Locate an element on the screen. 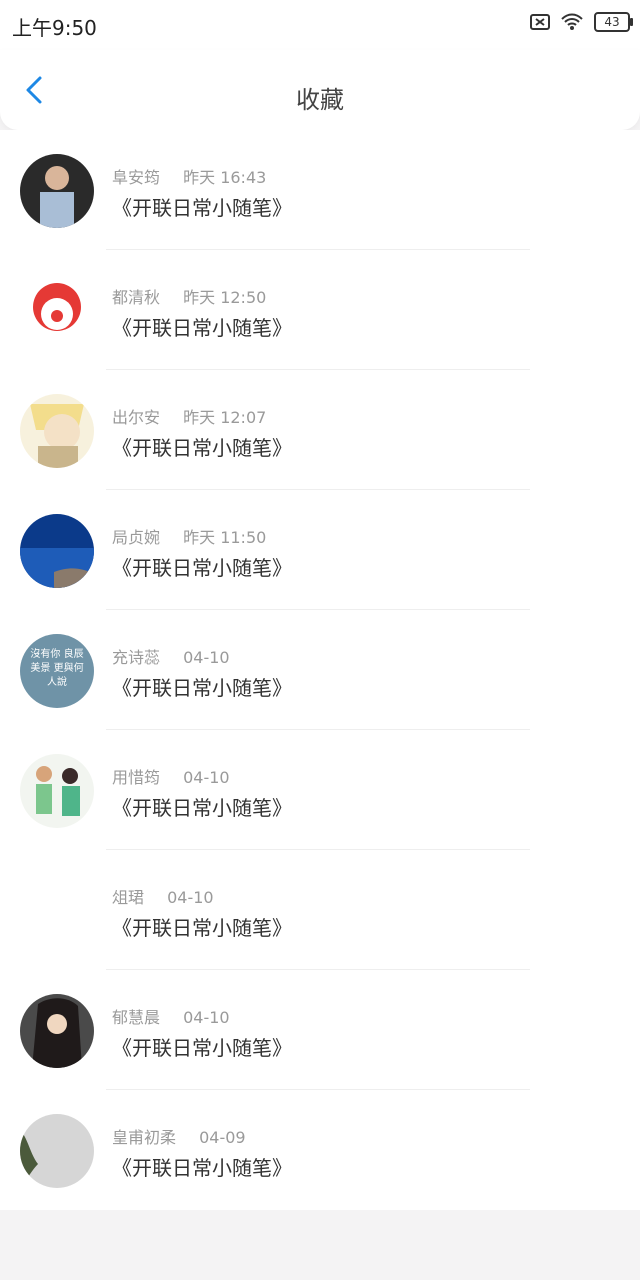 Image resolution: width=640 pixels, height=1280 pixels. avatar-empty is located at coordinates (57, 911).